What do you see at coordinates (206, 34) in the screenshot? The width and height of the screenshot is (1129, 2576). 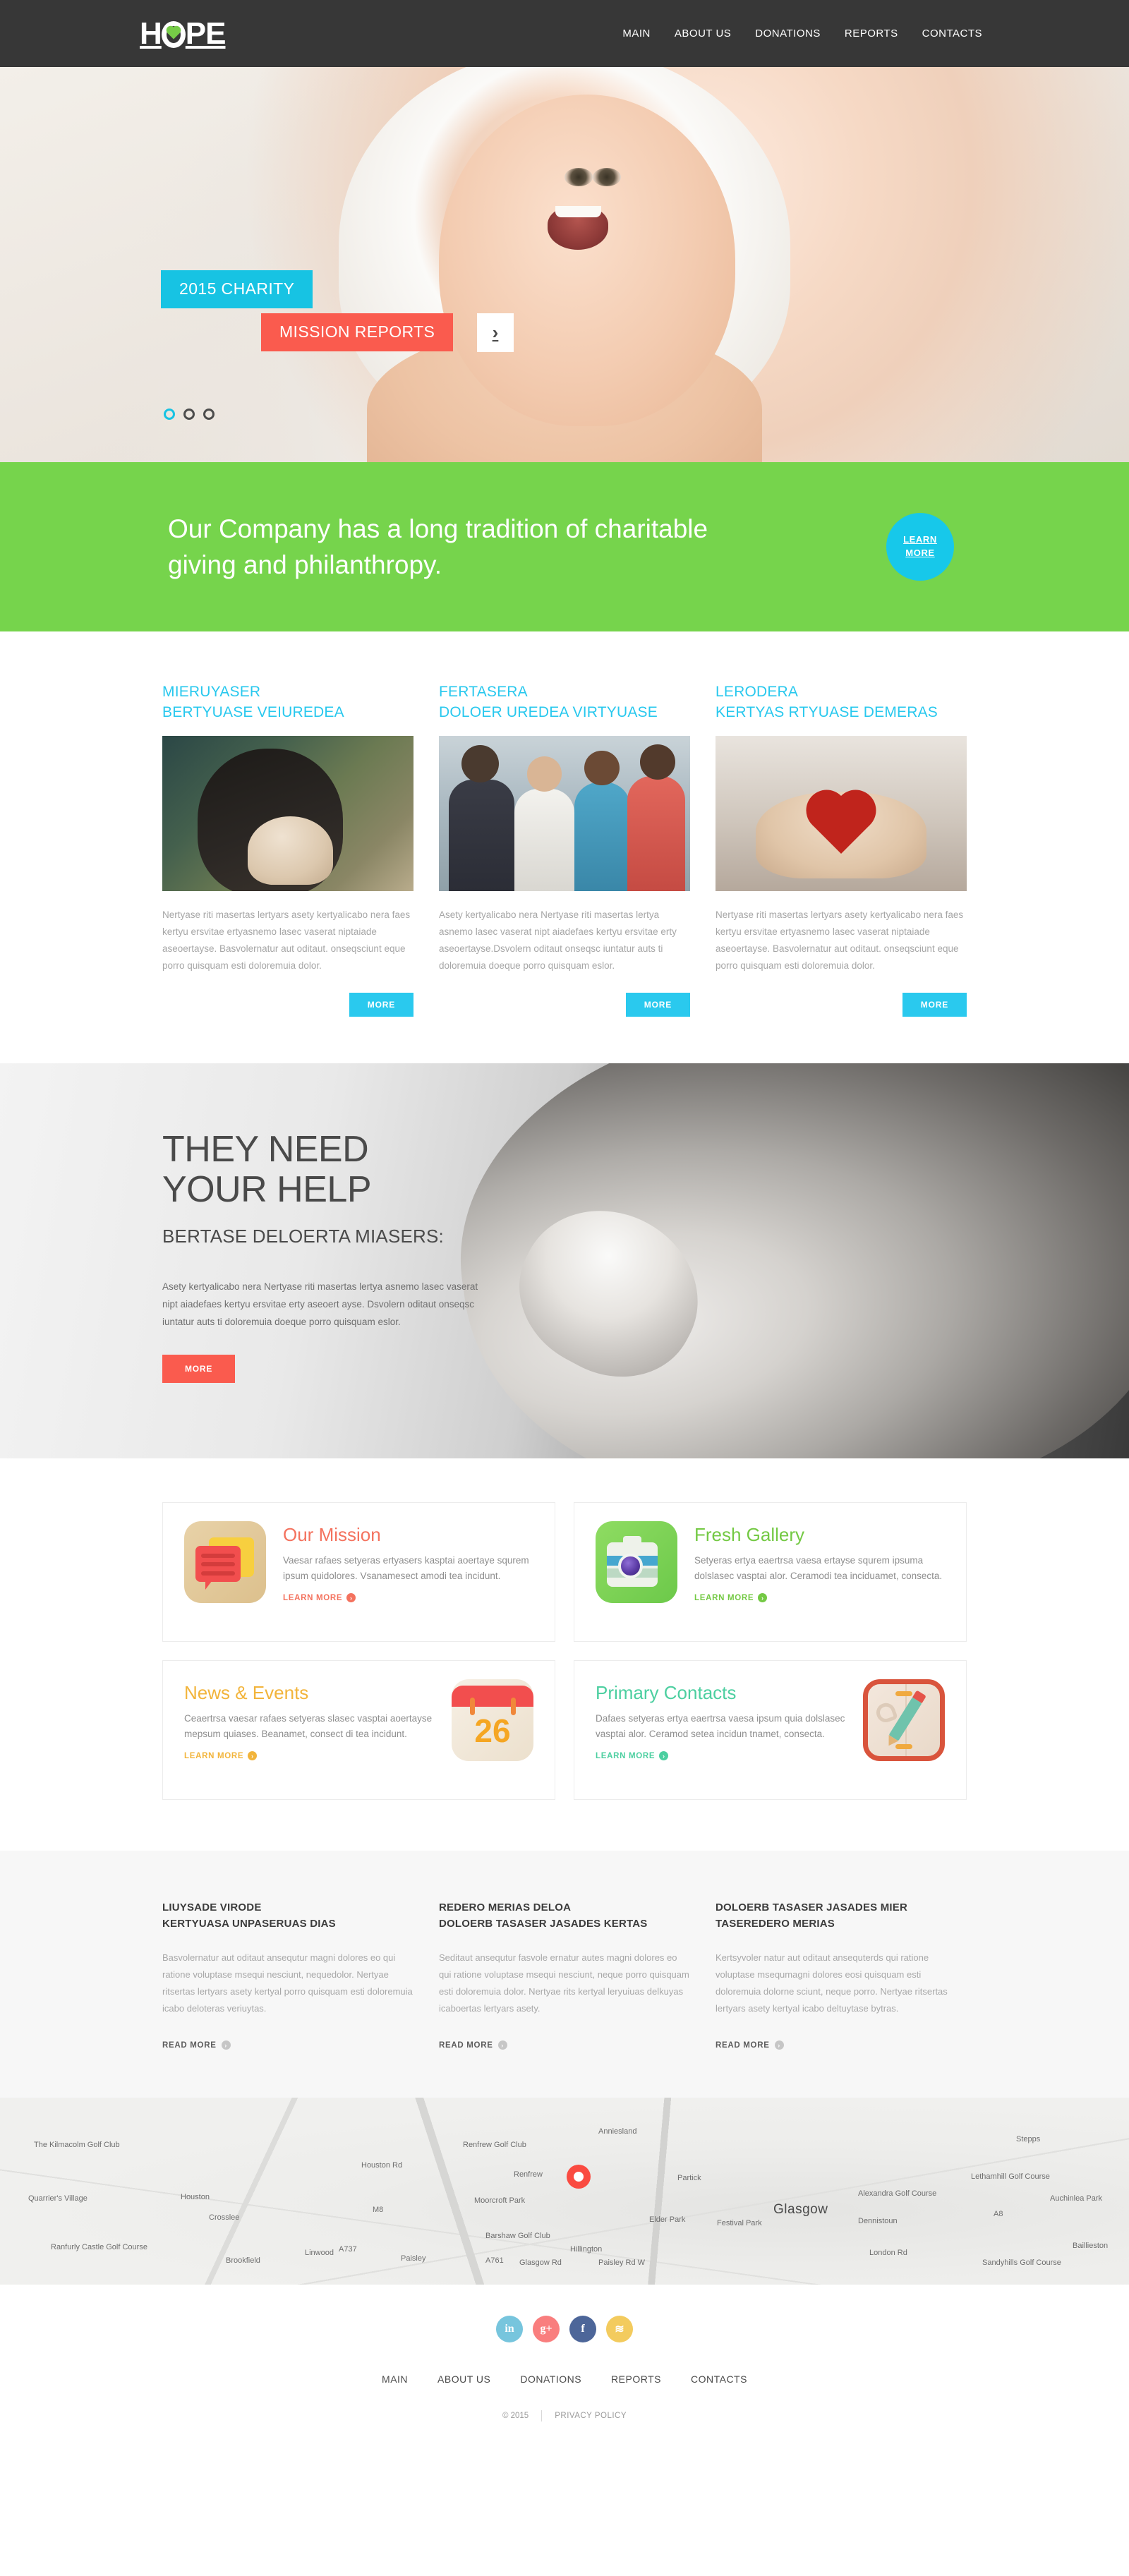 I see `logo-text-pe: PE` at bounding box center [206, 34].